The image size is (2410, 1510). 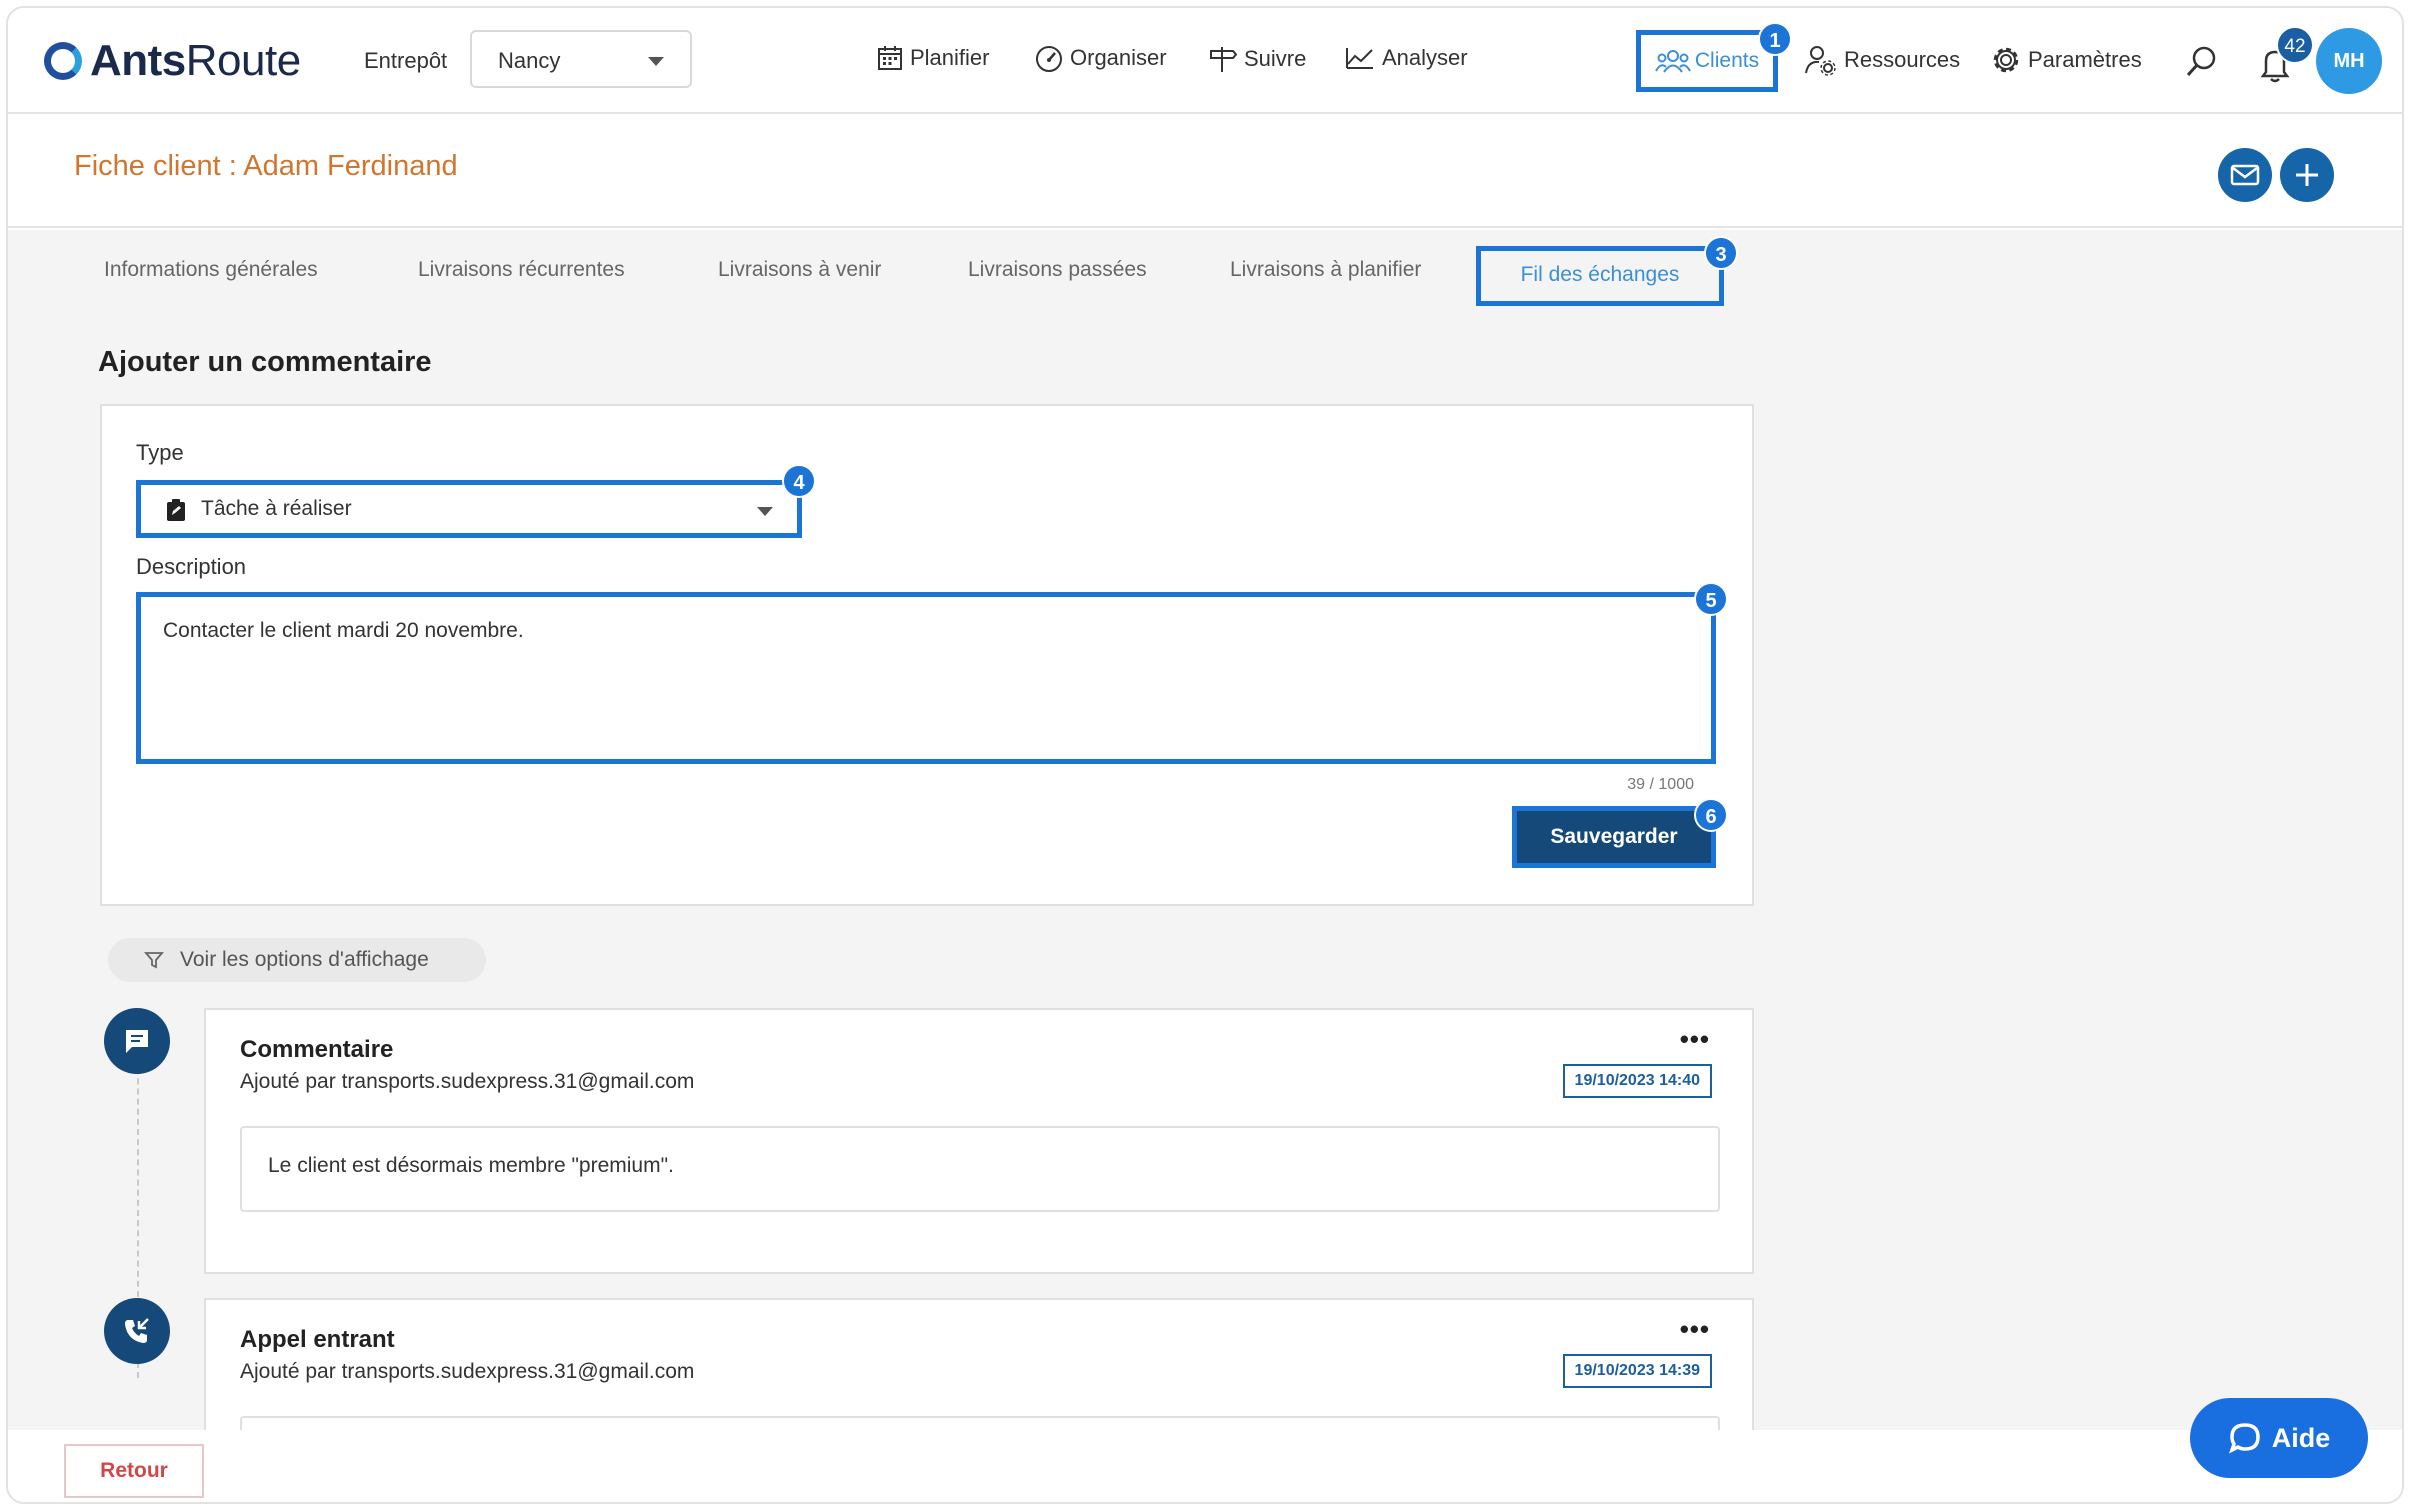 What do you see at coordinates (317, 1339) in the screenshot?
I see `entry-title: Appel entrant` at bounding box center [317, 1339].